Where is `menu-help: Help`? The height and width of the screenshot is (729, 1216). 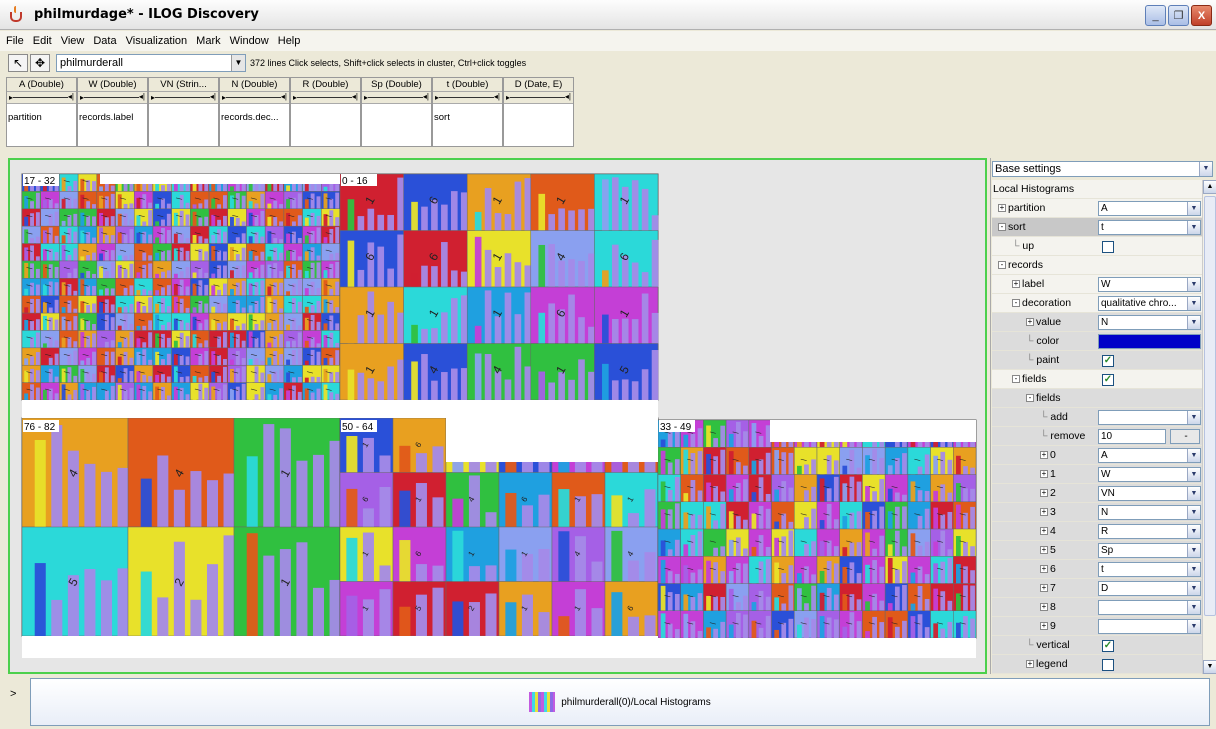
menu-help: Help is located at coordinates (289, 41).